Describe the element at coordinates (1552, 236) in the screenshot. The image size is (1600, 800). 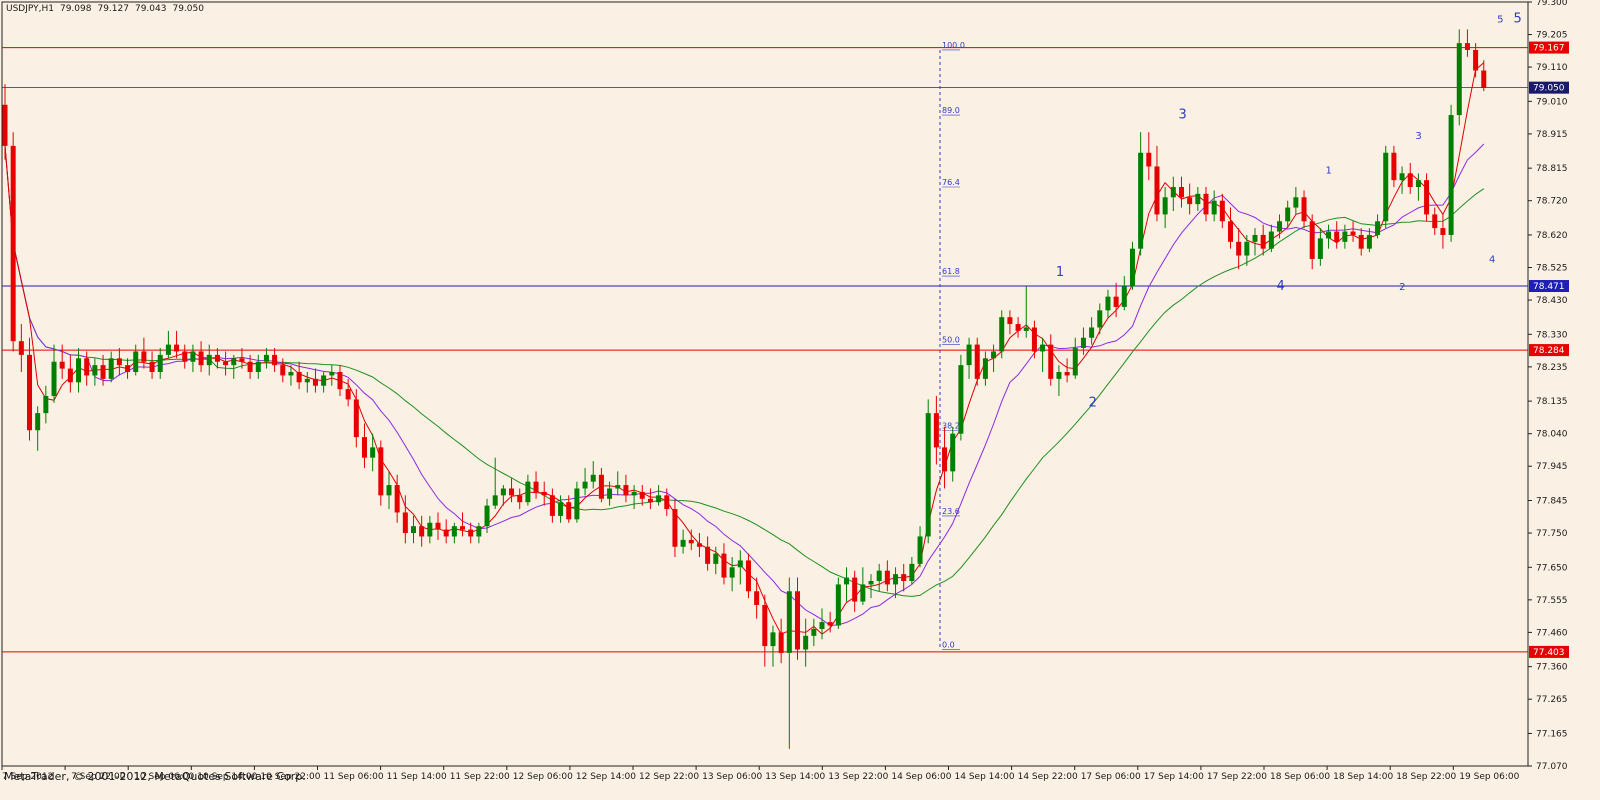
I see `y-tick-label: 78.620` at that location.